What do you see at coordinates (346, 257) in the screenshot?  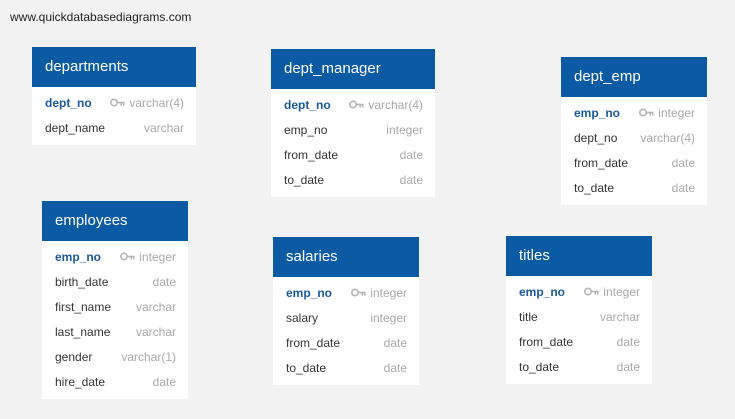 I see `table-title: salaries` at bounding box center [346, 257].